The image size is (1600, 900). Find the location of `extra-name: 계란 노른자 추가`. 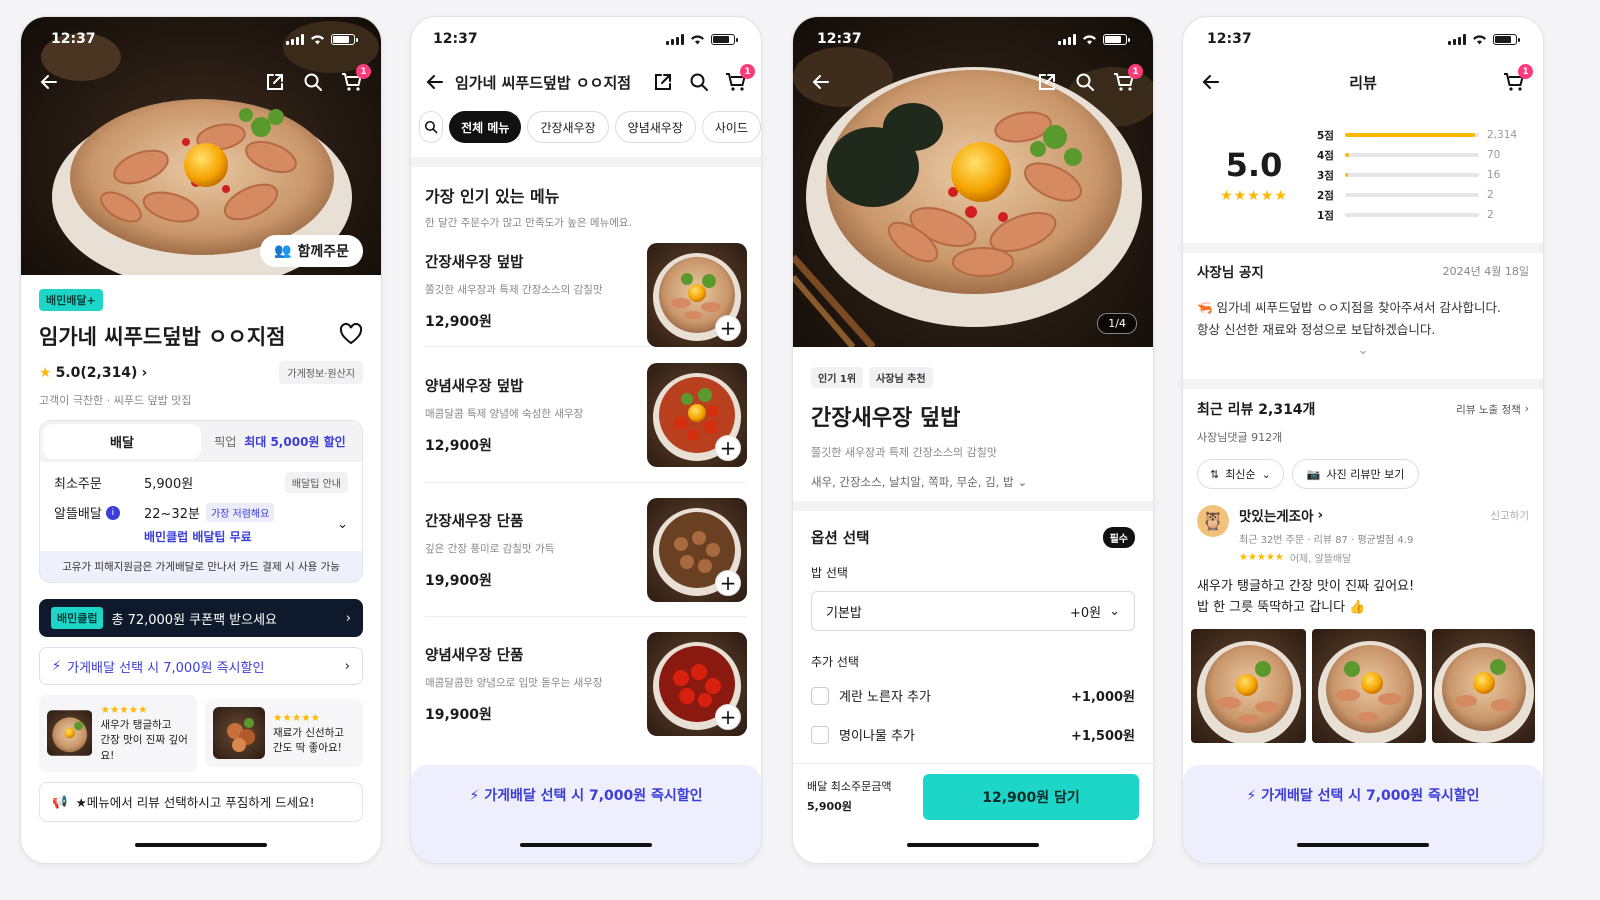

extra-name: 계란 노른자 추가 is located at coordinates (885, 697).